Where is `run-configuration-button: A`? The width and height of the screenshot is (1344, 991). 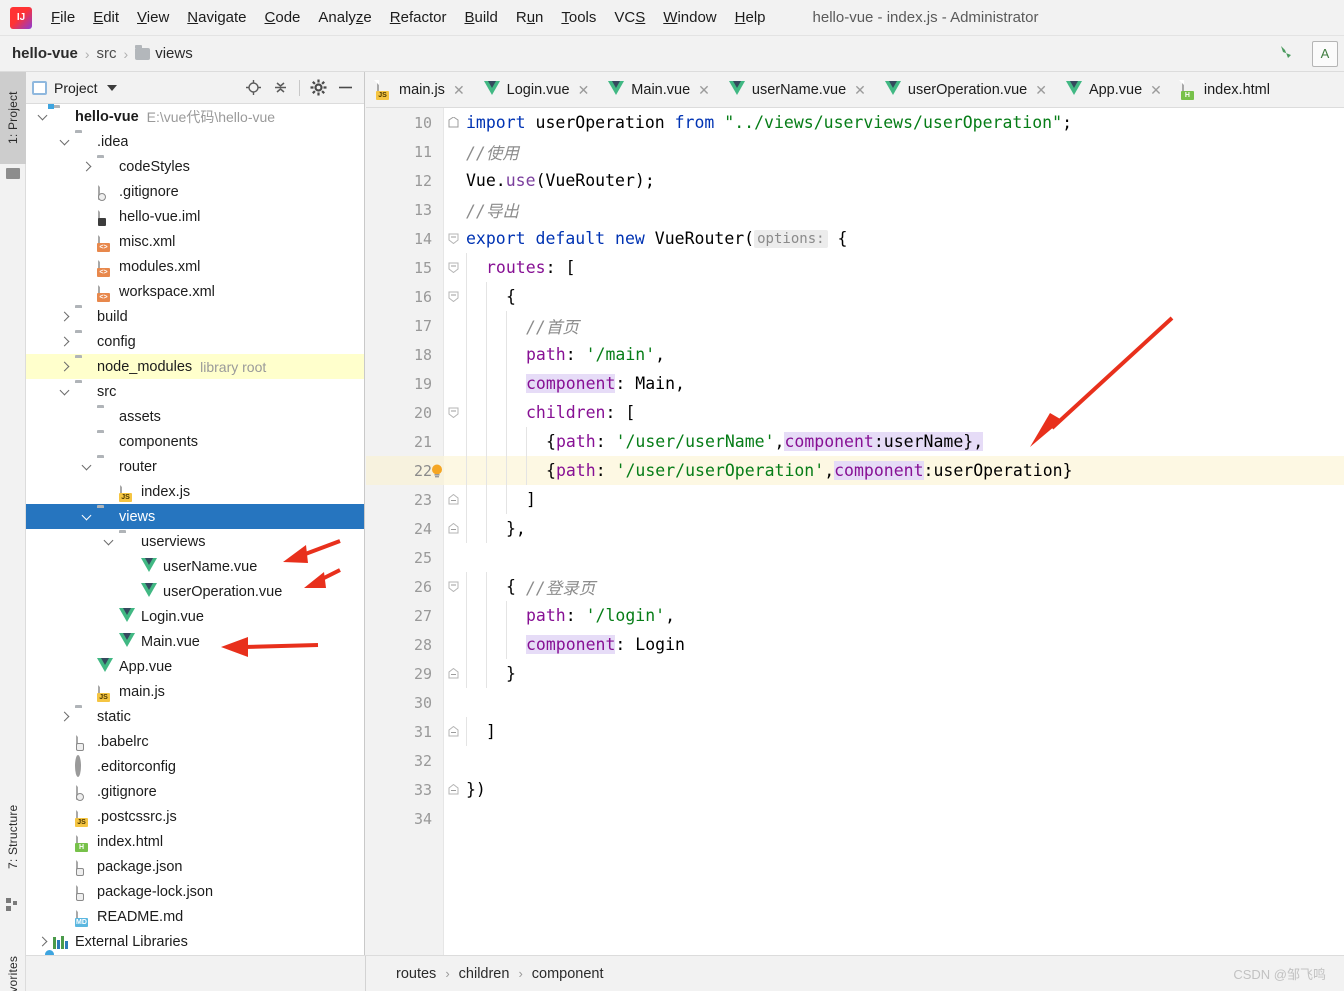 run-configuration-button: A is located at coordinates (1325, 53).